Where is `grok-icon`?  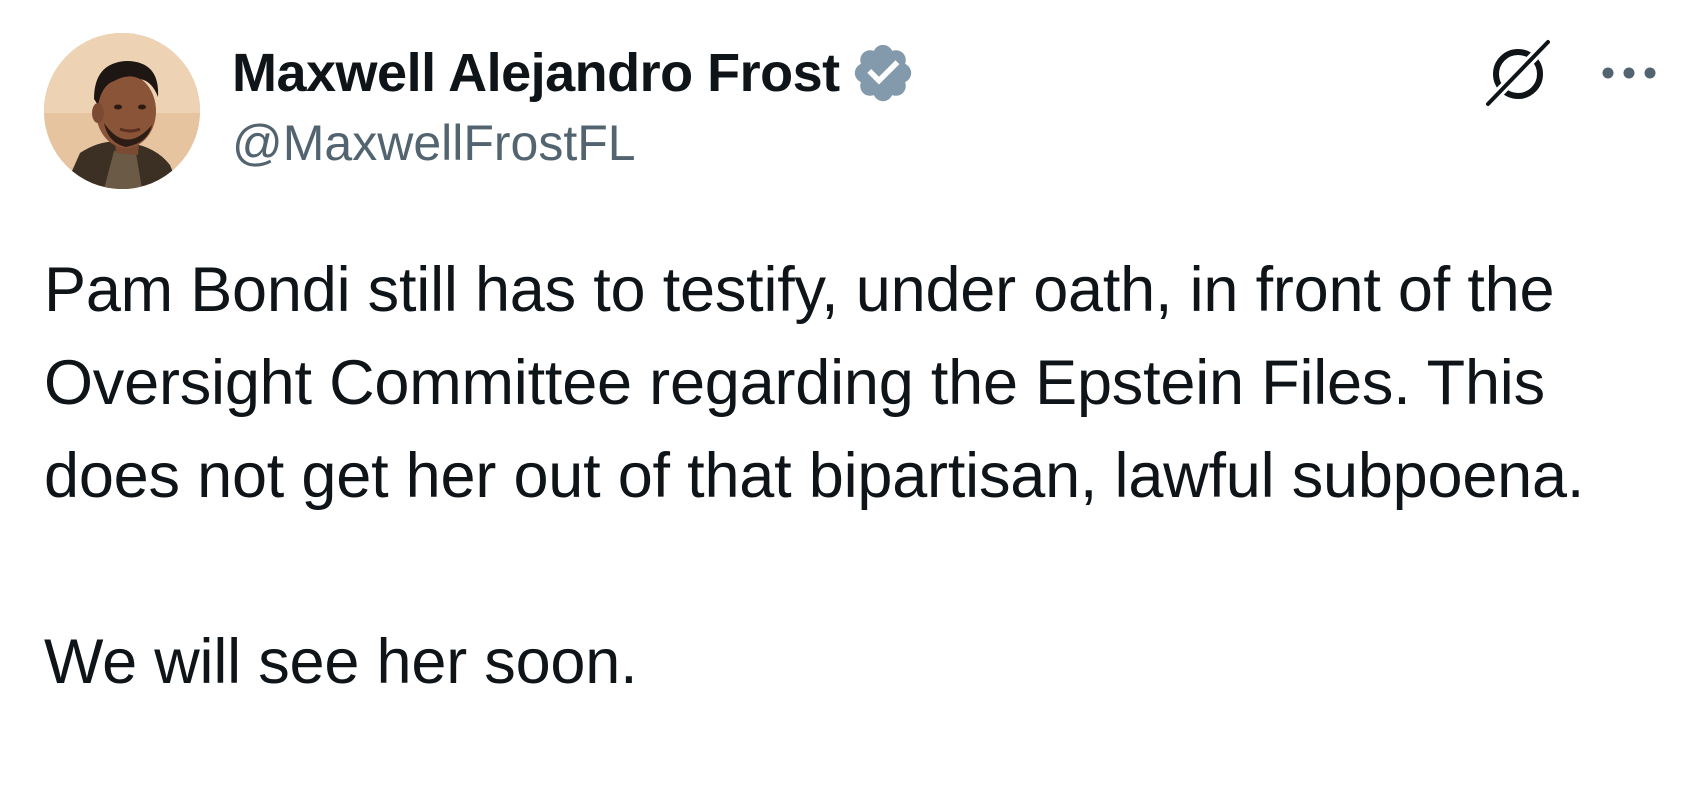 grok-icon is located at coordinates (1518, 74).